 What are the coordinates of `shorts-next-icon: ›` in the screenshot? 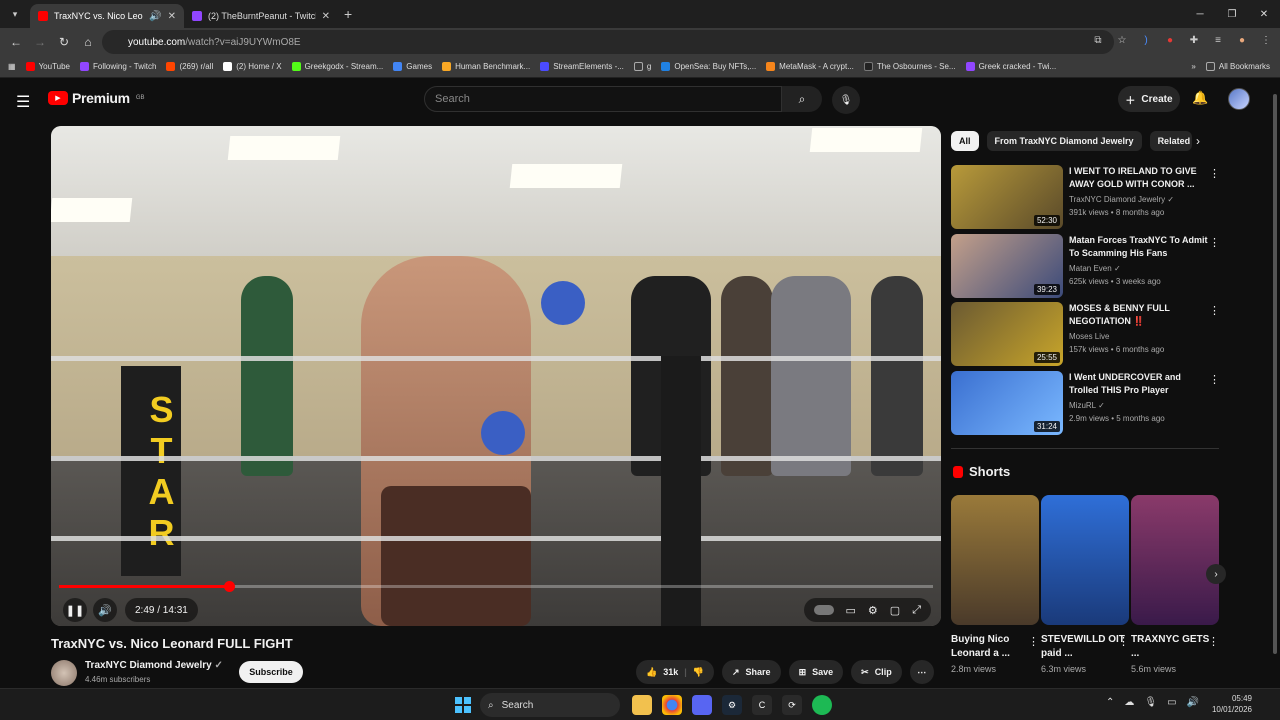 It's located at (1216, 574).